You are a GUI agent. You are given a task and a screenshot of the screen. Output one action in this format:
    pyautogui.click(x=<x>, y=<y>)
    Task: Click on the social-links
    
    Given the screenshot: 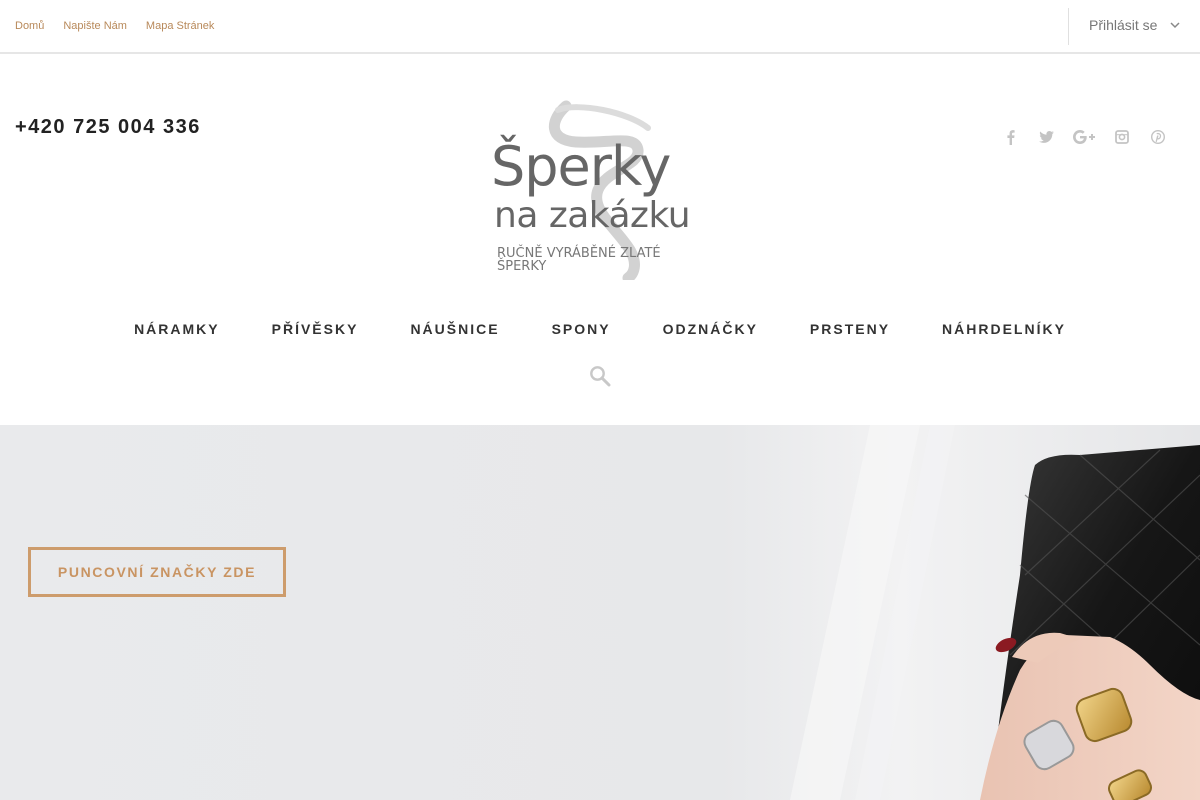 What is the action you would take?
    pyautogui.click(x=1084, y=137)
    